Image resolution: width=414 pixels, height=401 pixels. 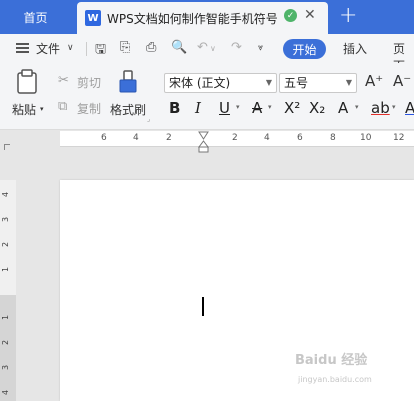 I want to click on superscript-icon: X², so click(x=292, y=108).